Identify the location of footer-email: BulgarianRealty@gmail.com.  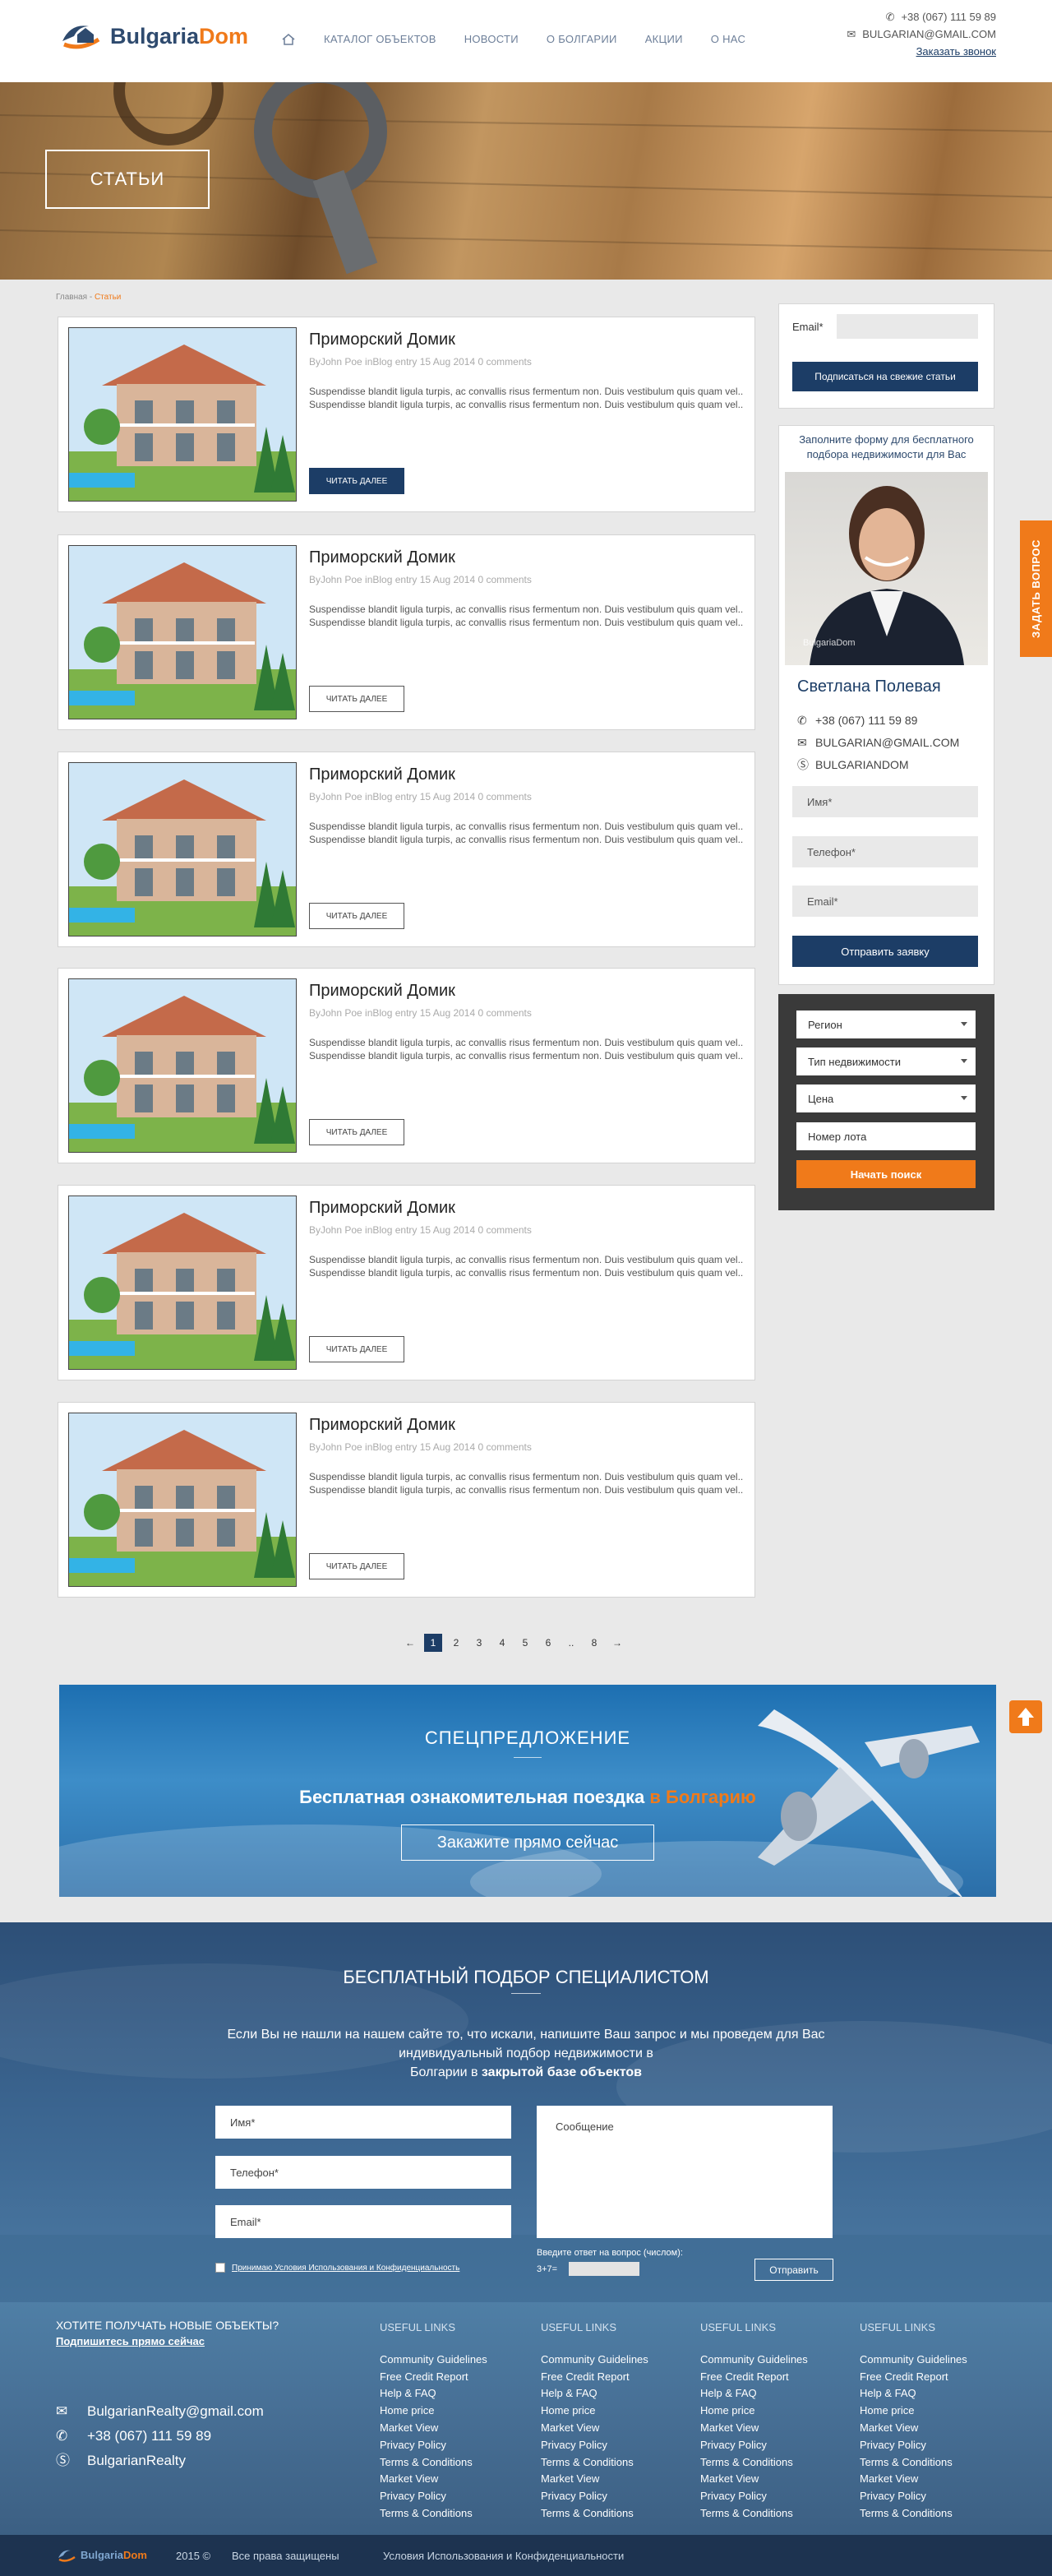
(175, 2411).